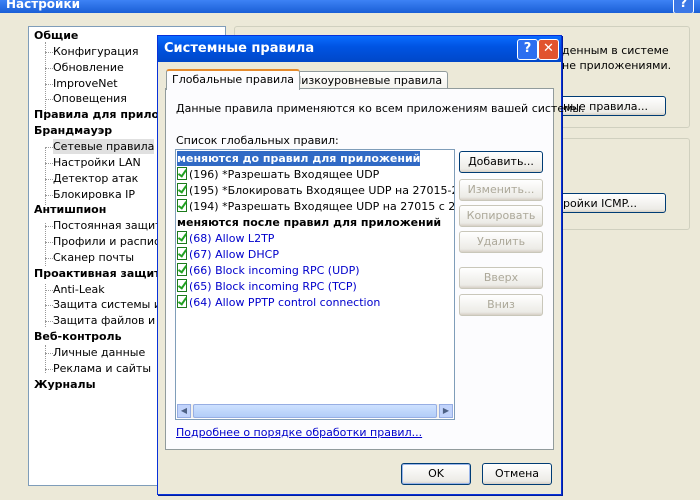  I want to click on settings-title: Настройки, so click(43, 5).